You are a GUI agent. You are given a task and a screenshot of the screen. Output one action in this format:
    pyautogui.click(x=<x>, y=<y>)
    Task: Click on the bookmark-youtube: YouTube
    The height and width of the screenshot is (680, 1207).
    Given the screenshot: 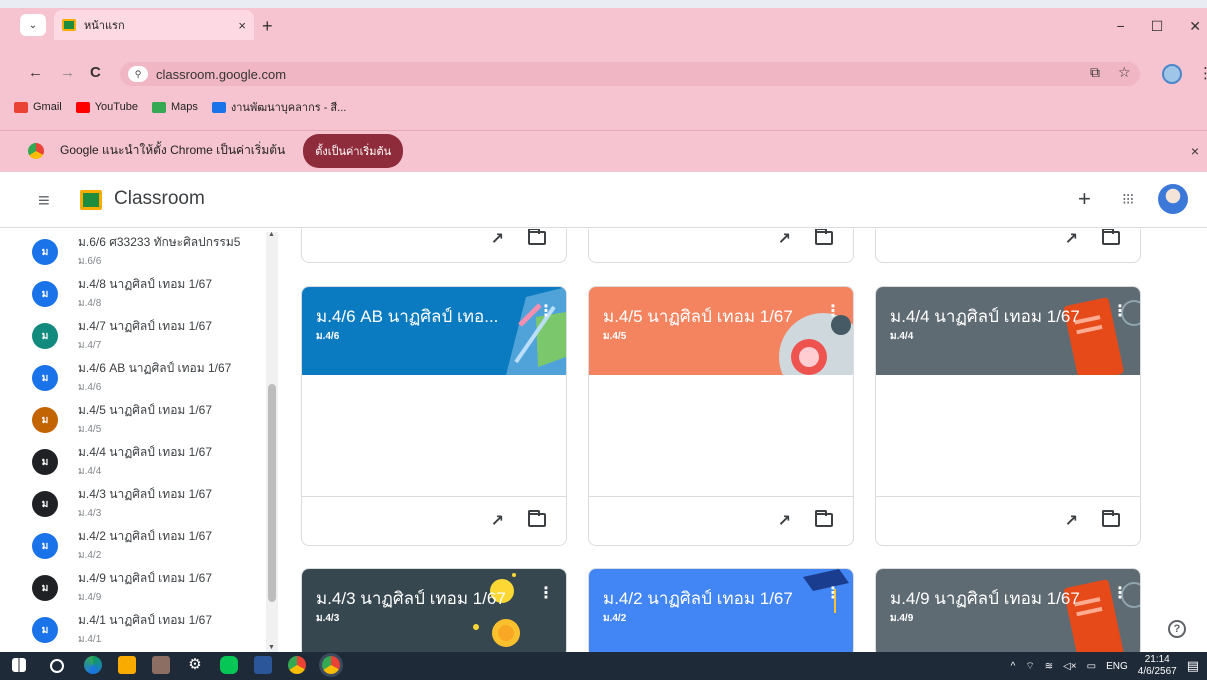 What is the action you would take?
    pyautogui.click(x=106, y=107)
    